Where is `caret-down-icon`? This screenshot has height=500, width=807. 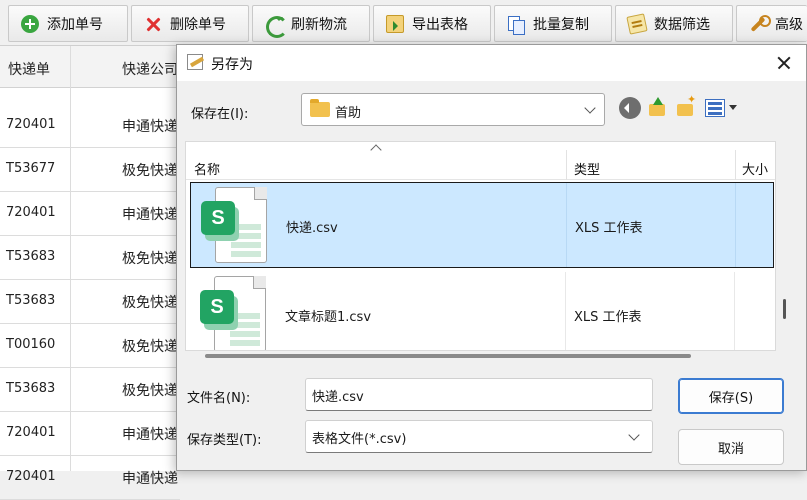
caret-down-icon is located at coordinates (733, 109).